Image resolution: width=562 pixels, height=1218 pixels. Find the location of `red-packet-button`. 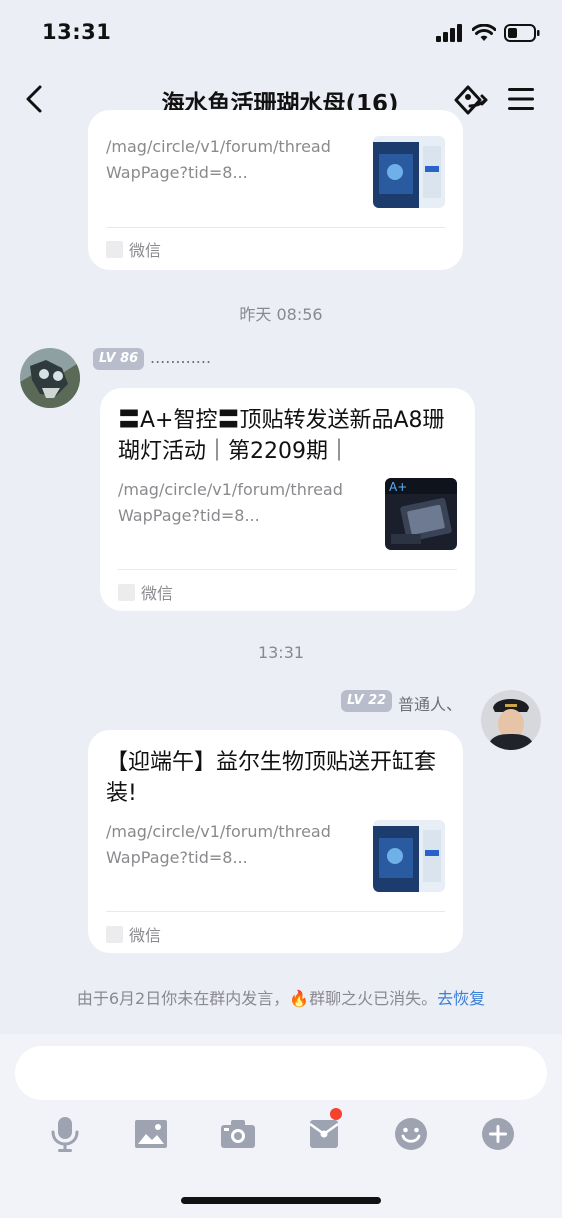

red-packet-button is located at coordinates (324, 1131).